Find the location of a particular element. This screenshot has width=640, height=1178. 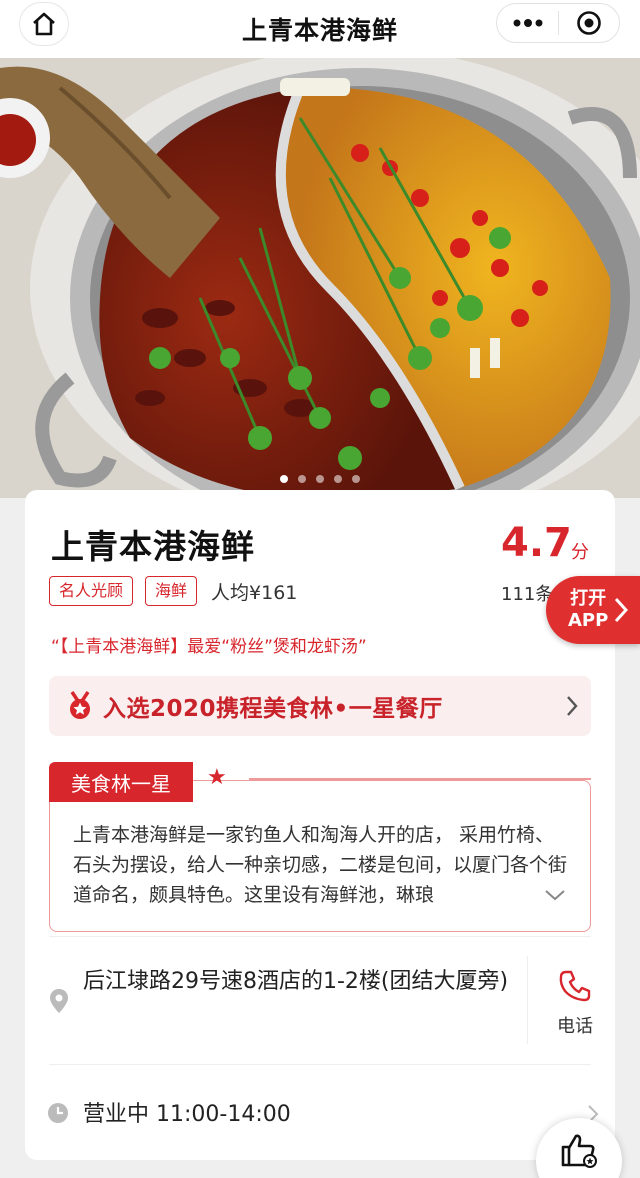

average-price: 人均¥161 is located at coordinates (254, 592).